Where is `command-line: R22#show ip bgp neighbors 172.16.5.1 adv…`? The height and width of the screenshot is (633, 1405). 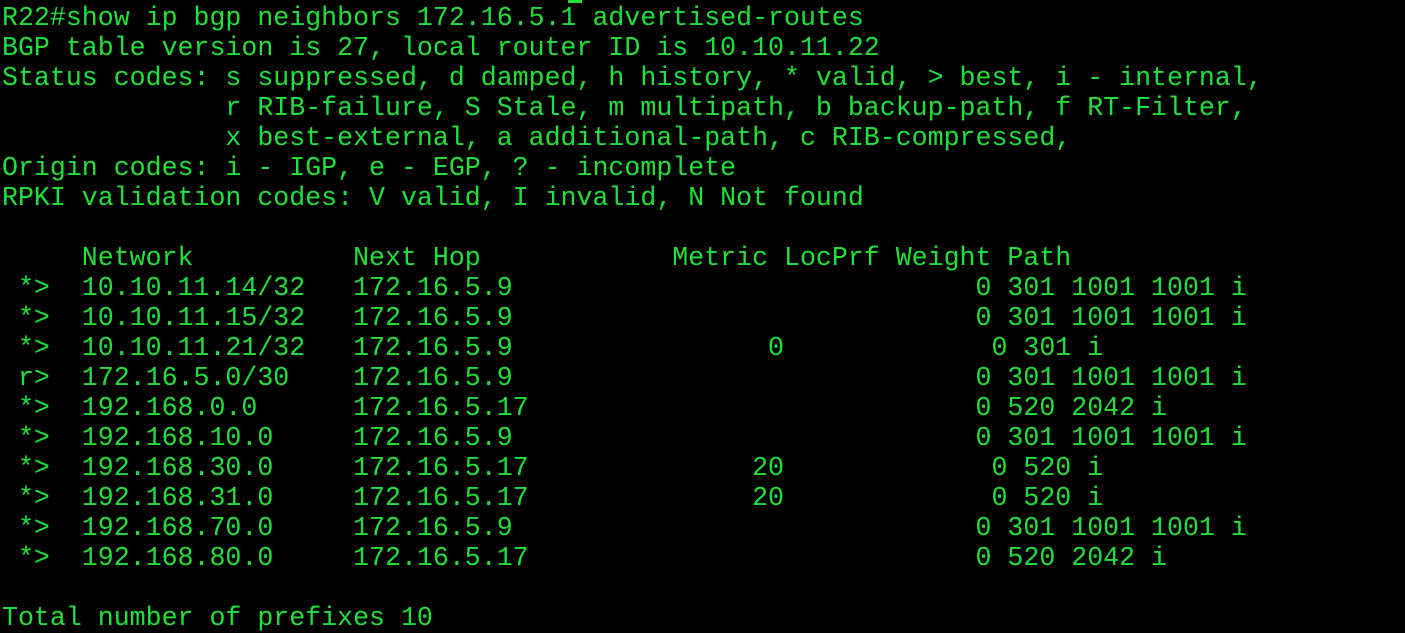 command-line: R22#show ip bgp neighbors 172.16.5.1 adv… is located at coordinates (433, 18).